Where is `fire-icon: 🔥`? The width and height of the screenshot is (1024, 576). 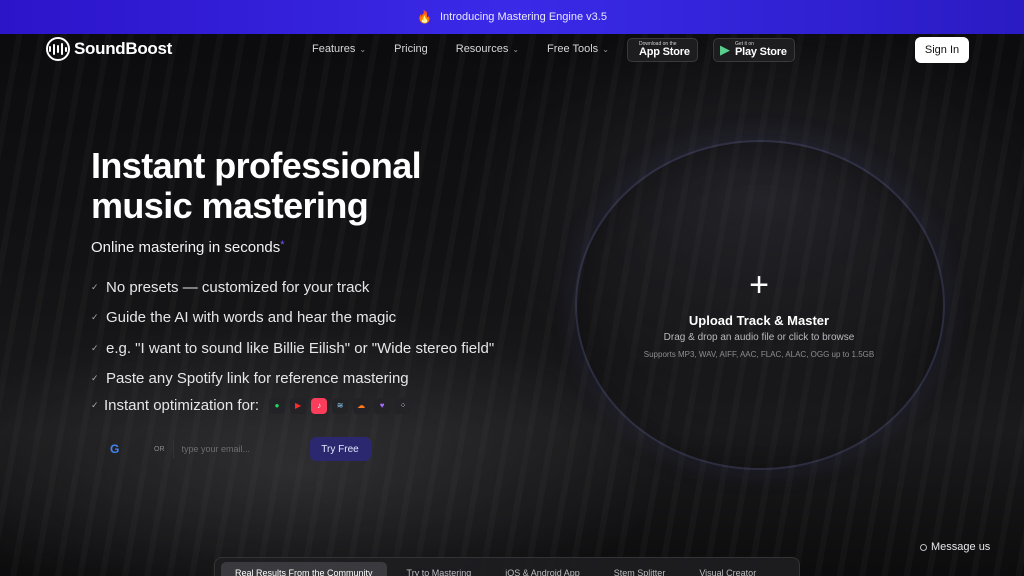
fire-icon: 🔥 is located at coordinates (424, 17).